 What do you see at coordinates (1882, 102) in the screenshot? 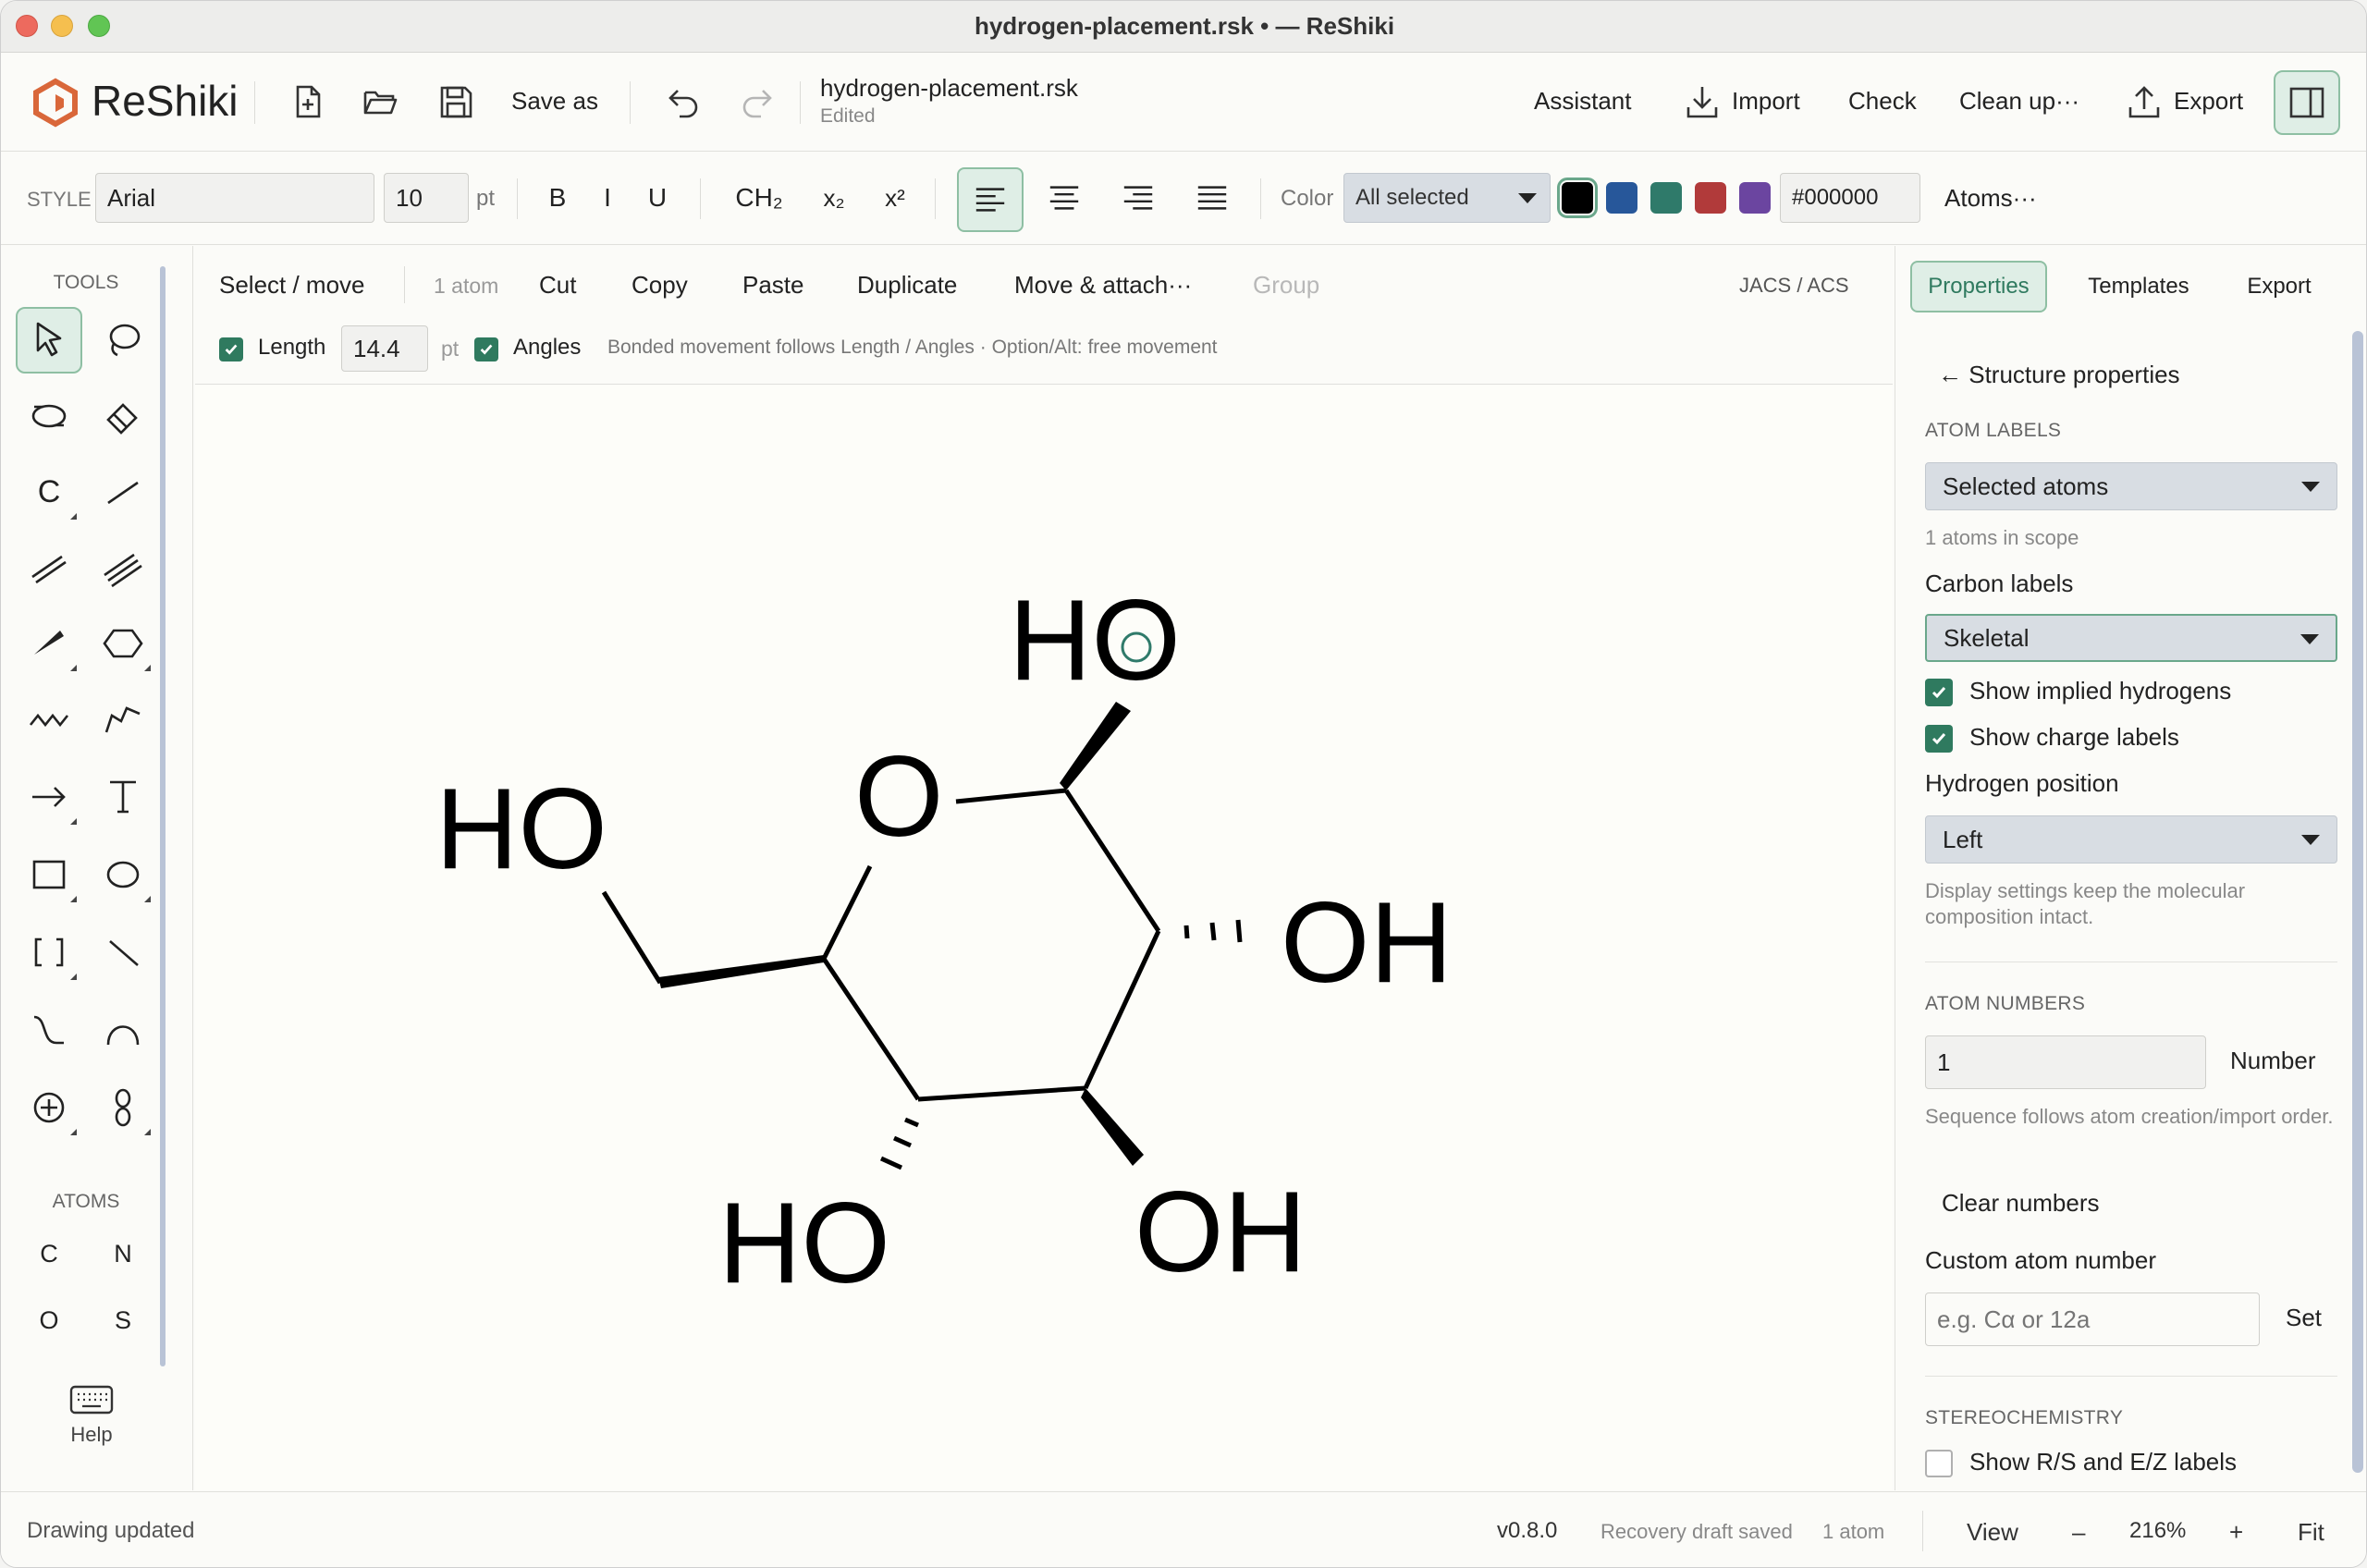
I see `check-button: Check` at bounding box center [1882, 102].